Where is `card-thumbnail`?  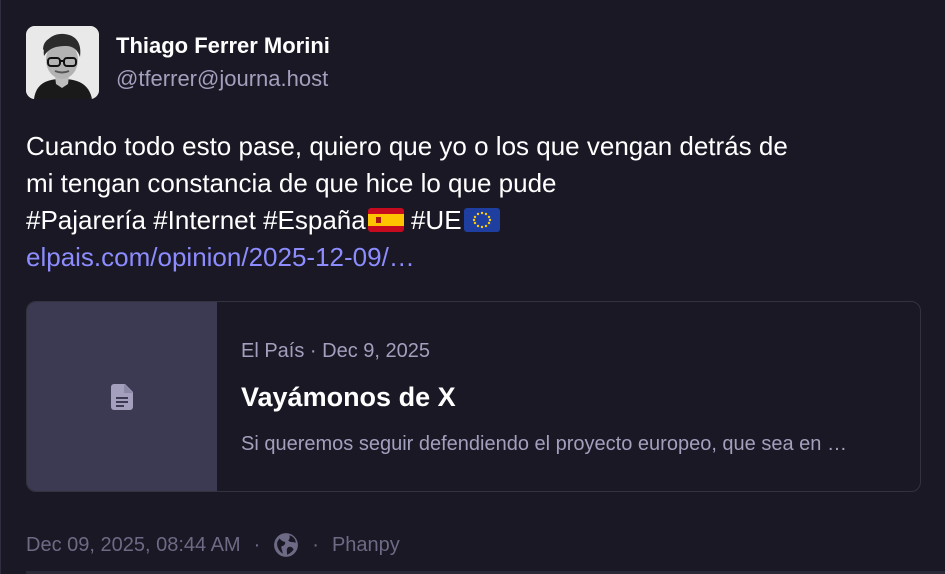 card-thumbnail is located at coordinates (122, 396).